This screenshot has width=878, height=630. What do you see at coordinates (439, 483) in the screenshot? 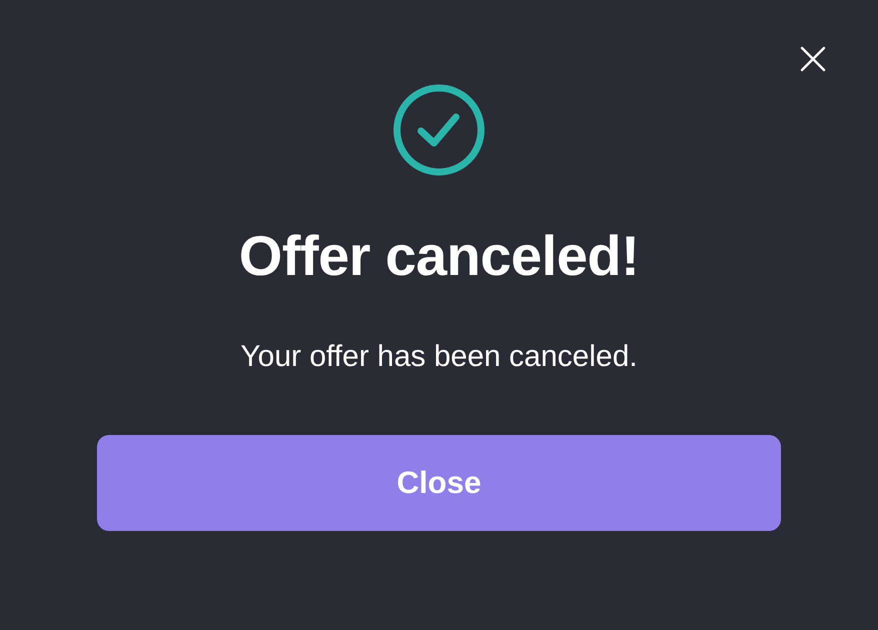
I see `close-button: Close` at bounding box center [439, 483].